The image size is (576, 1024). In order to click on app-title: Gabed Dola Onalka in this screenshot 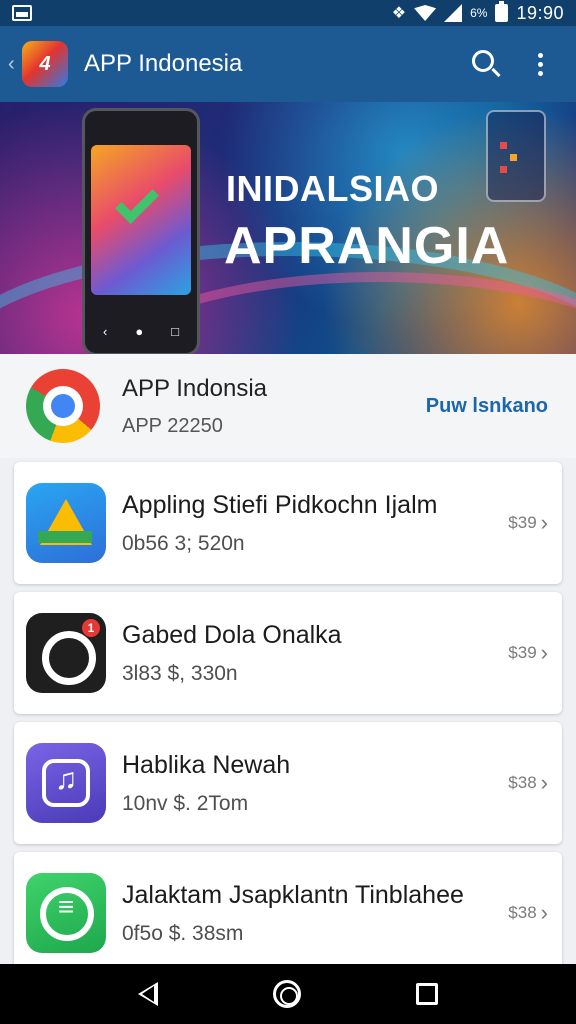, I will do `click(232, 634)`.